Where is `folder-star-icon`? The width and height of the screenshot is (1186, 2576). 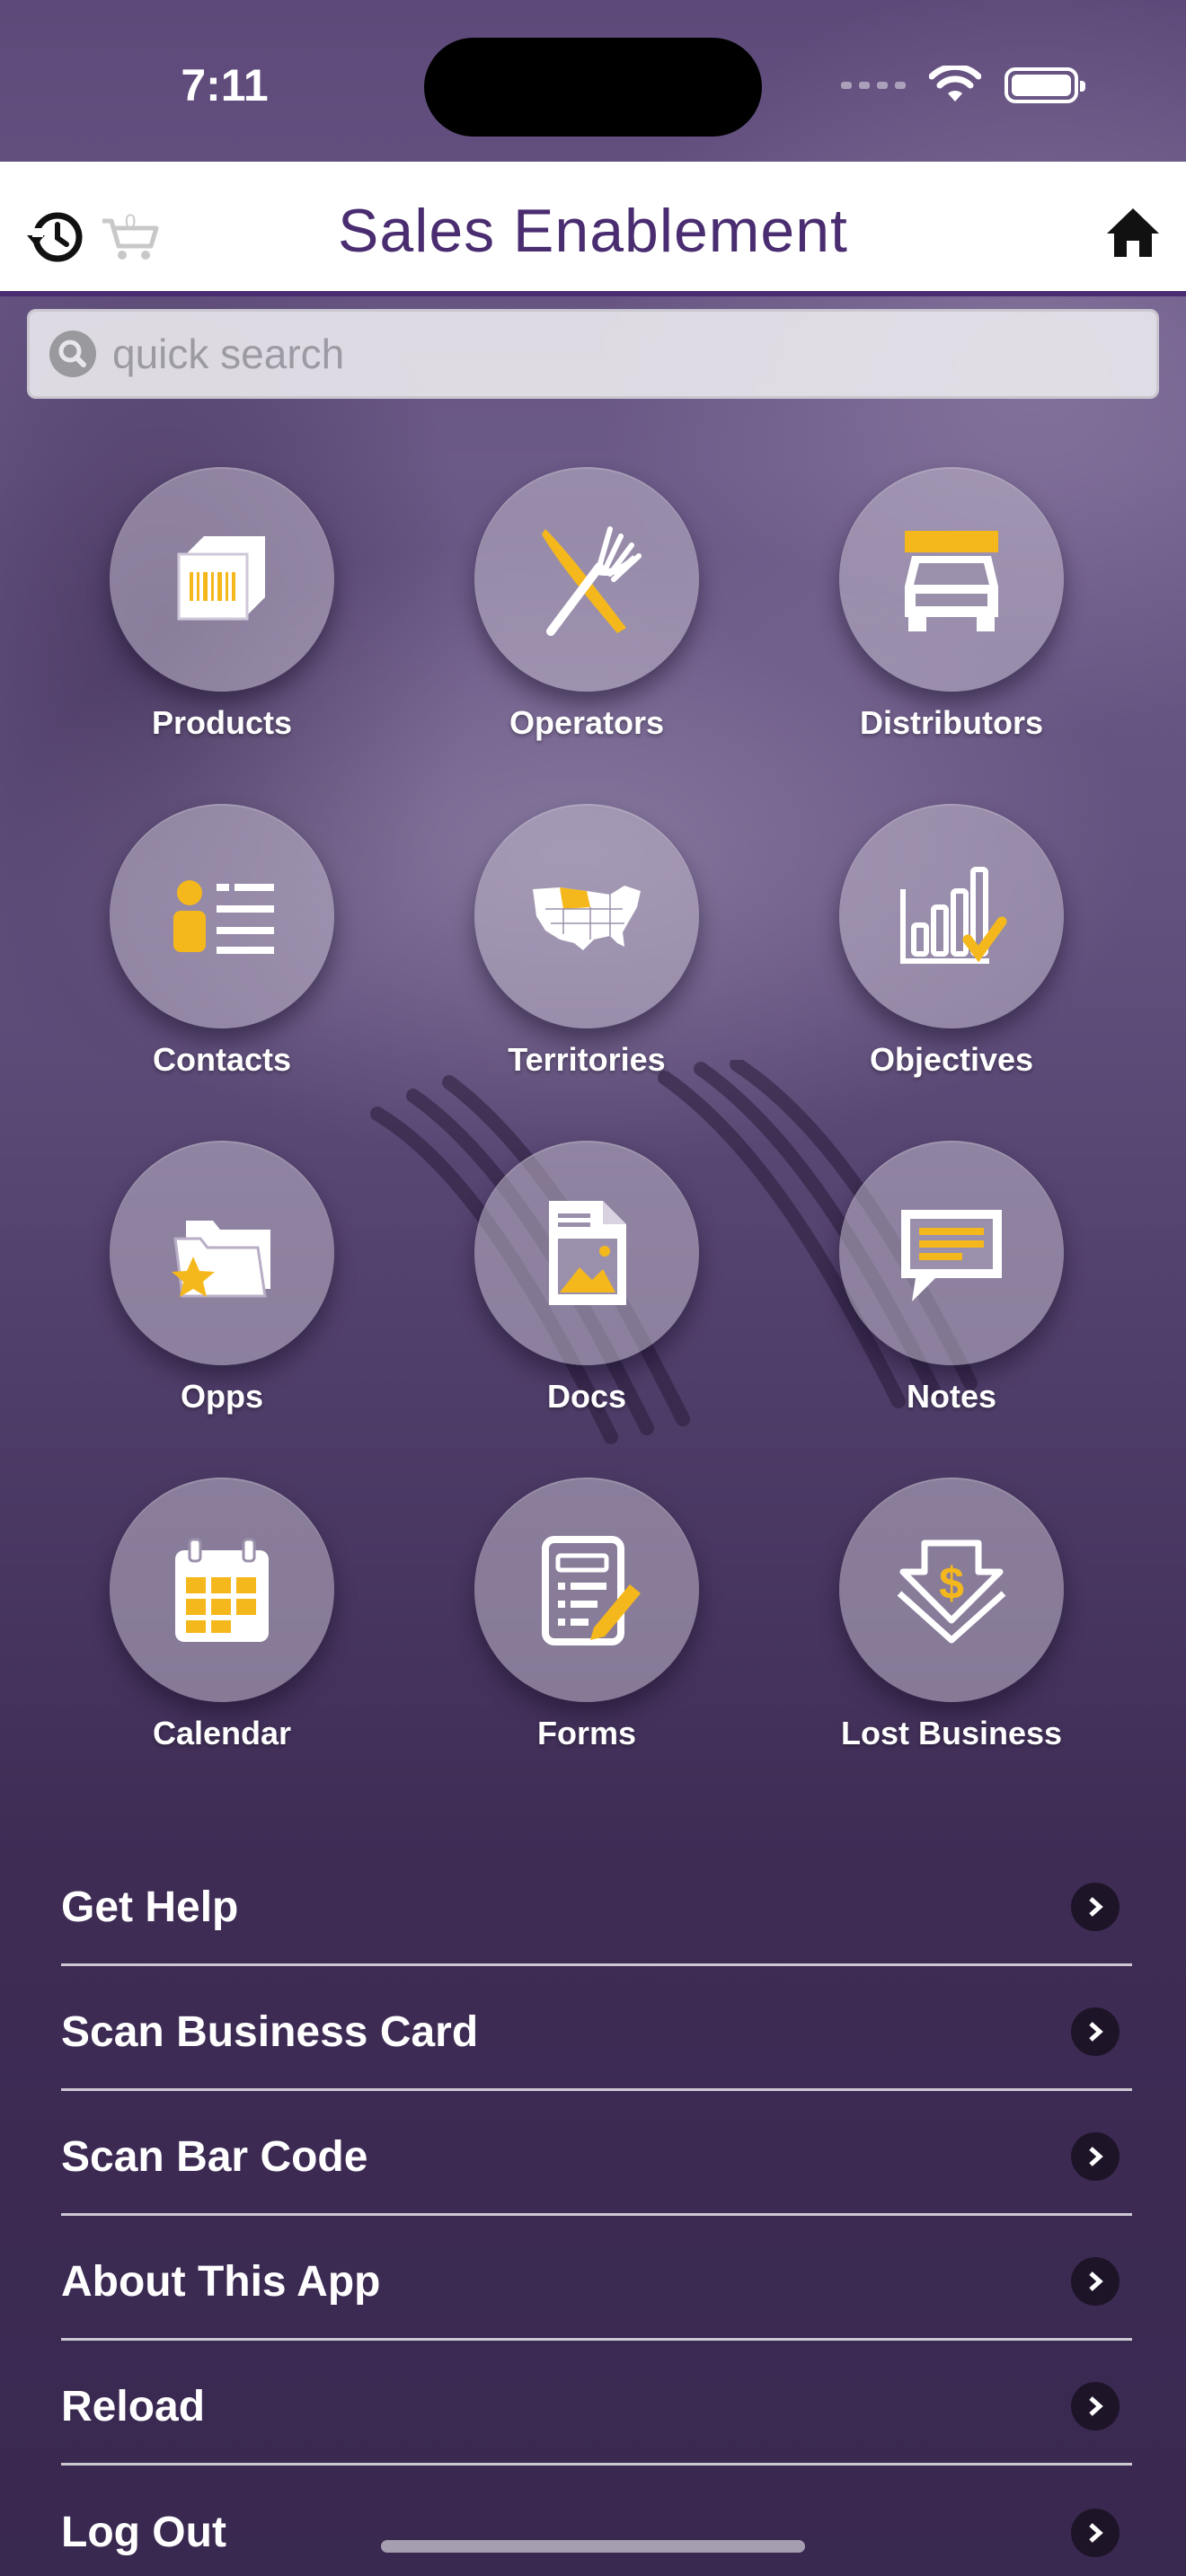
folder-star-icon is located at coordinates (221, 1259).